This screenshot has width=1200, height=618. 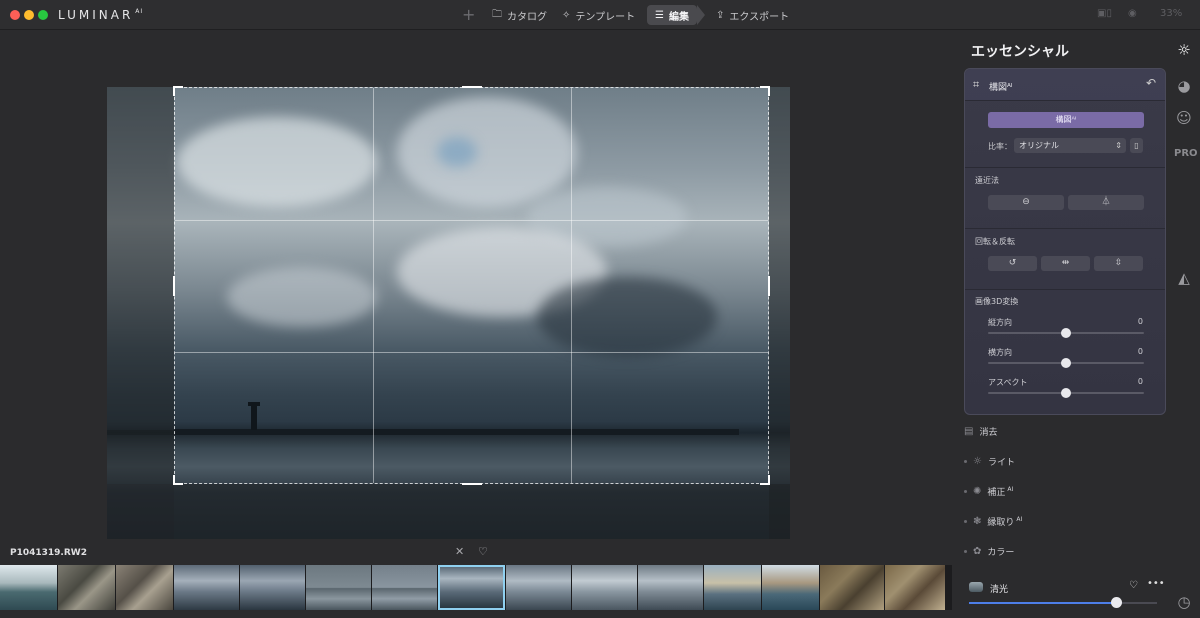 I want to click on grid-line-v1, so click(x=373, y=285).